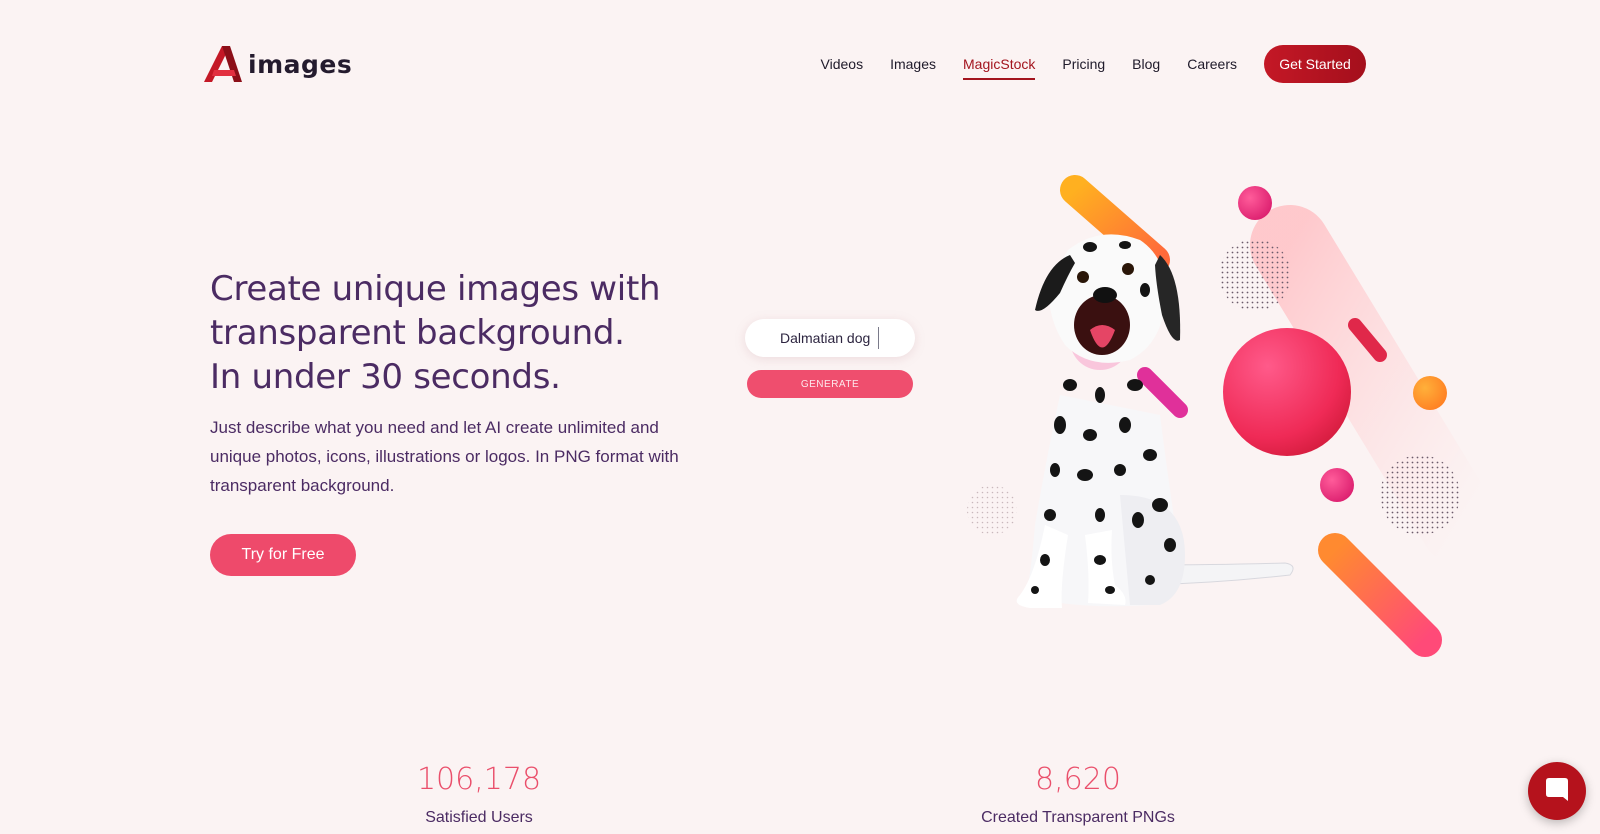  I want to click on stat-label: Created Transparent PNGs, so click(1078, 817).